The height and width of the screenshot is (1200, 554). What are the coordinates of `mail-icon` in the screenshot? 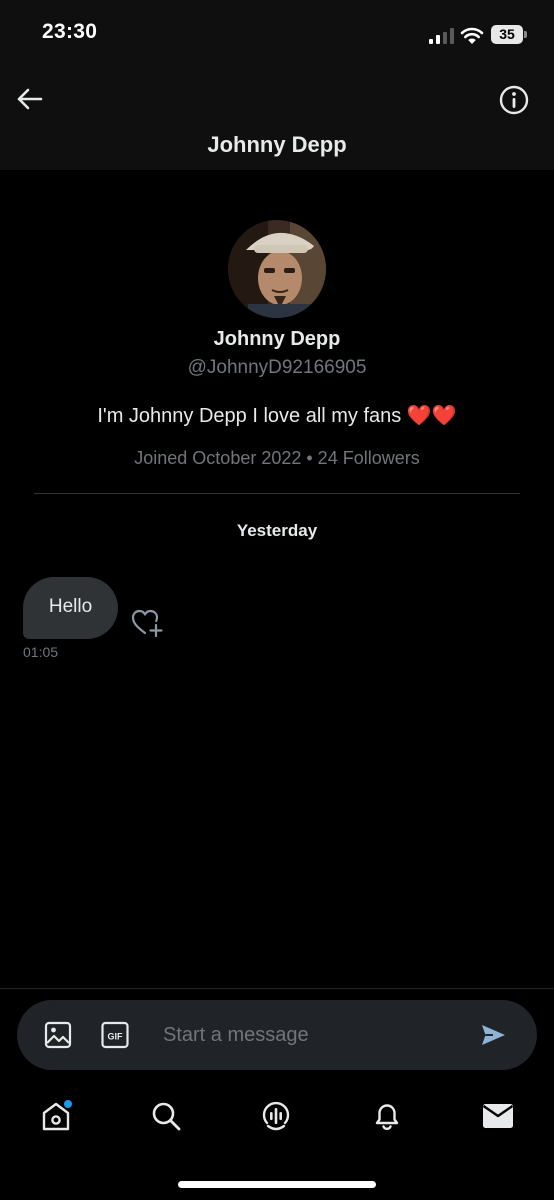 It's located at (498, 1116).